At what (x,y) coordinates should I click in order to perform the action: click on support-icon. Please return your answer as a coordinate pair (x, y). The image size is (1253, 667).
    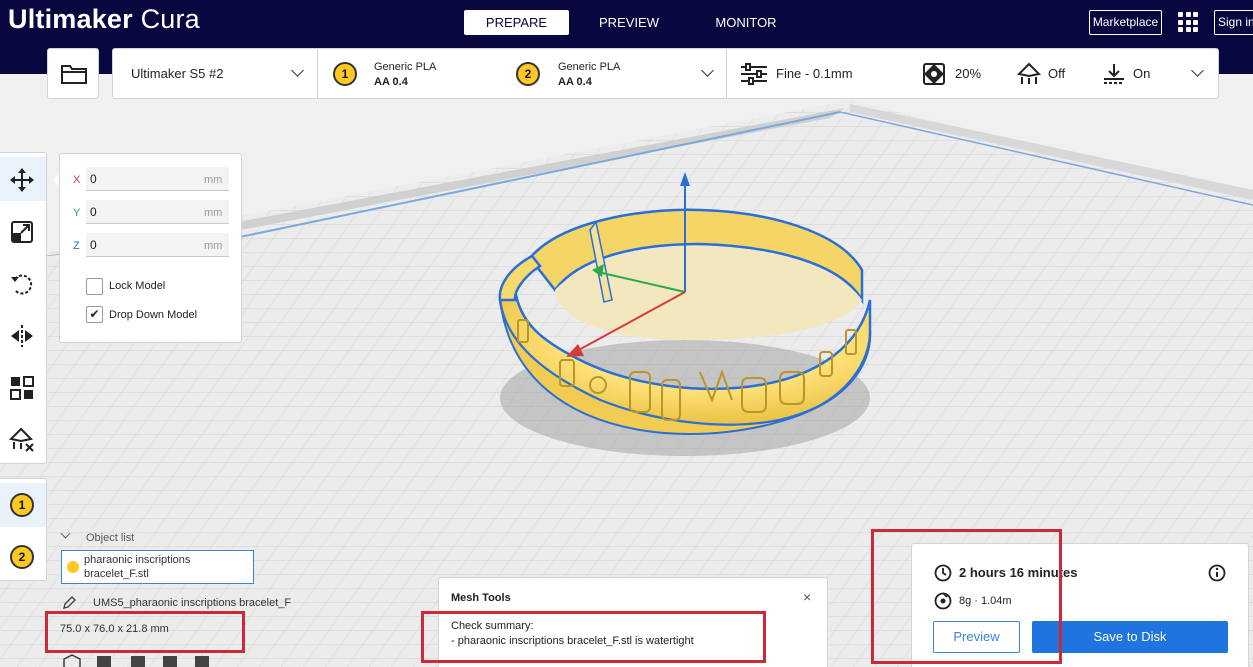
    Looking at the image, I should click on (1029, 73).